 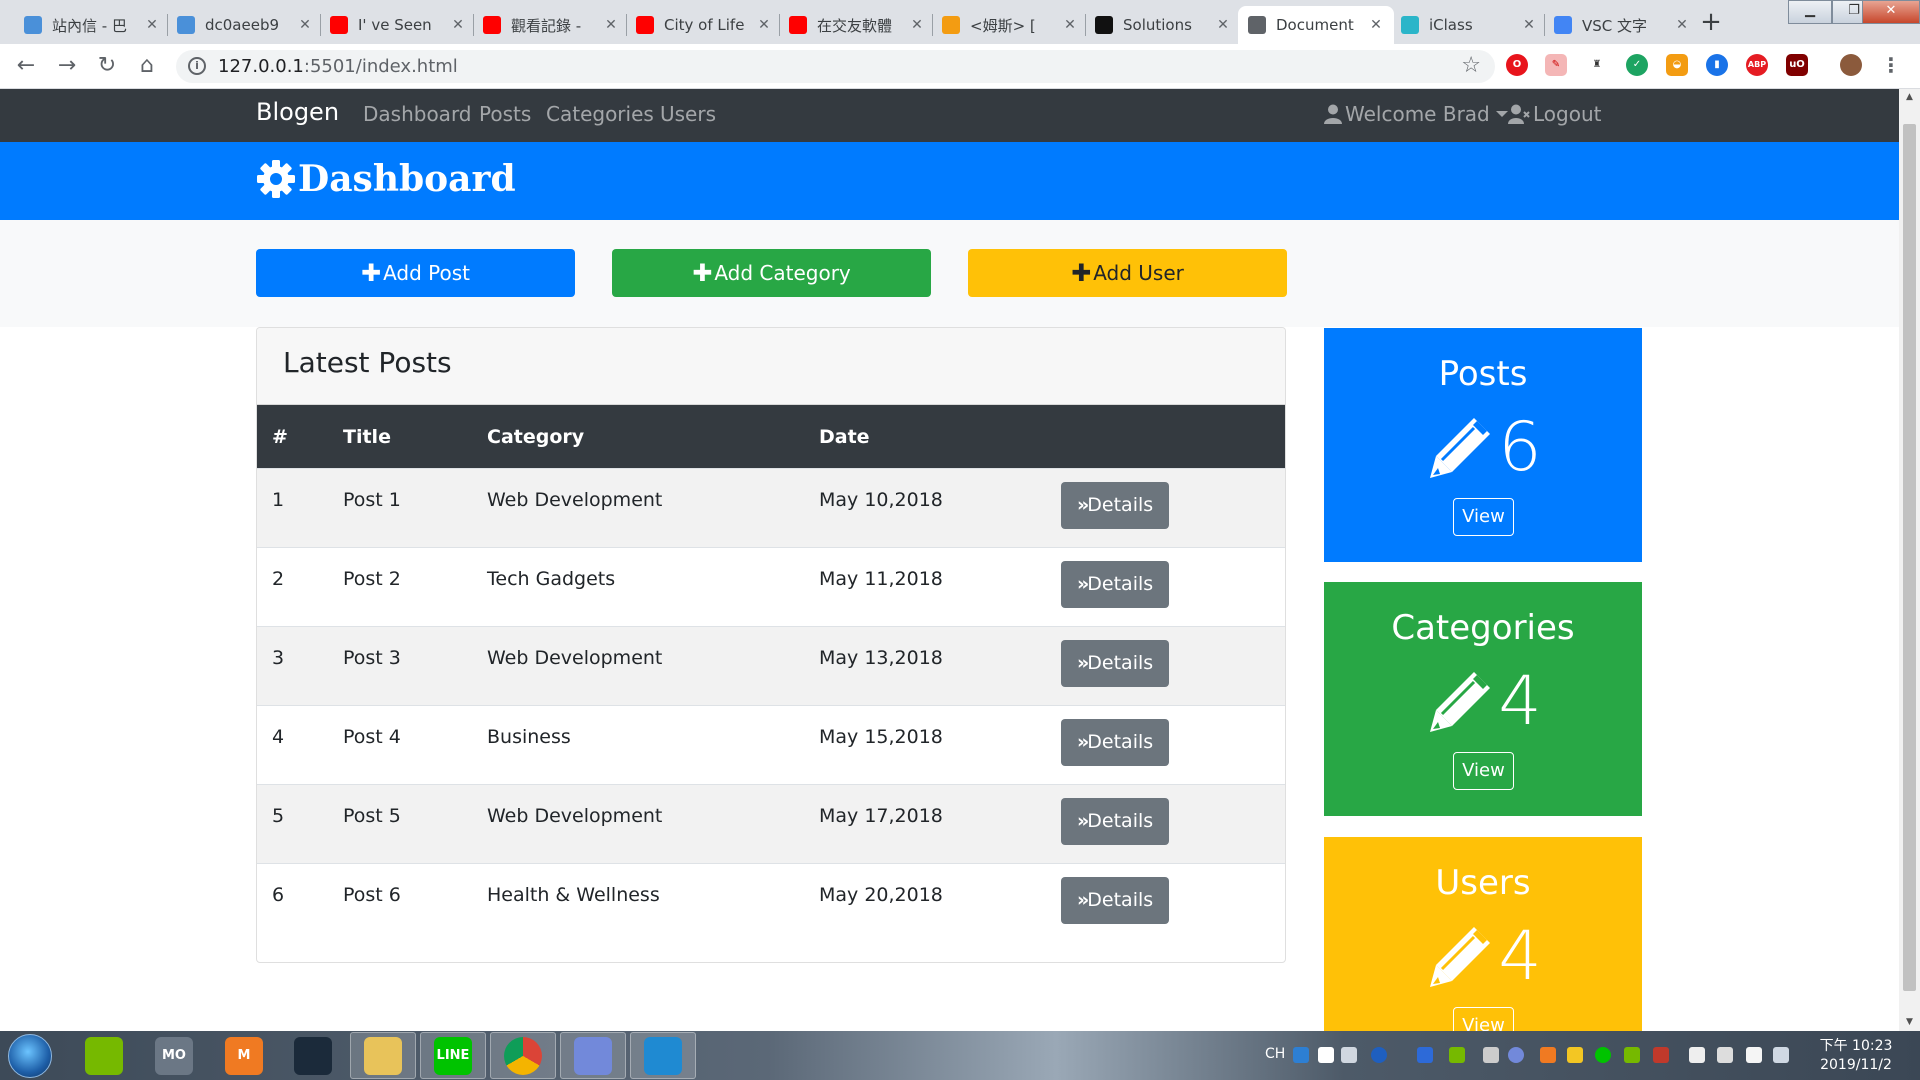 I want to click on minimize-button: ▁, so click(x=1810, y=12).